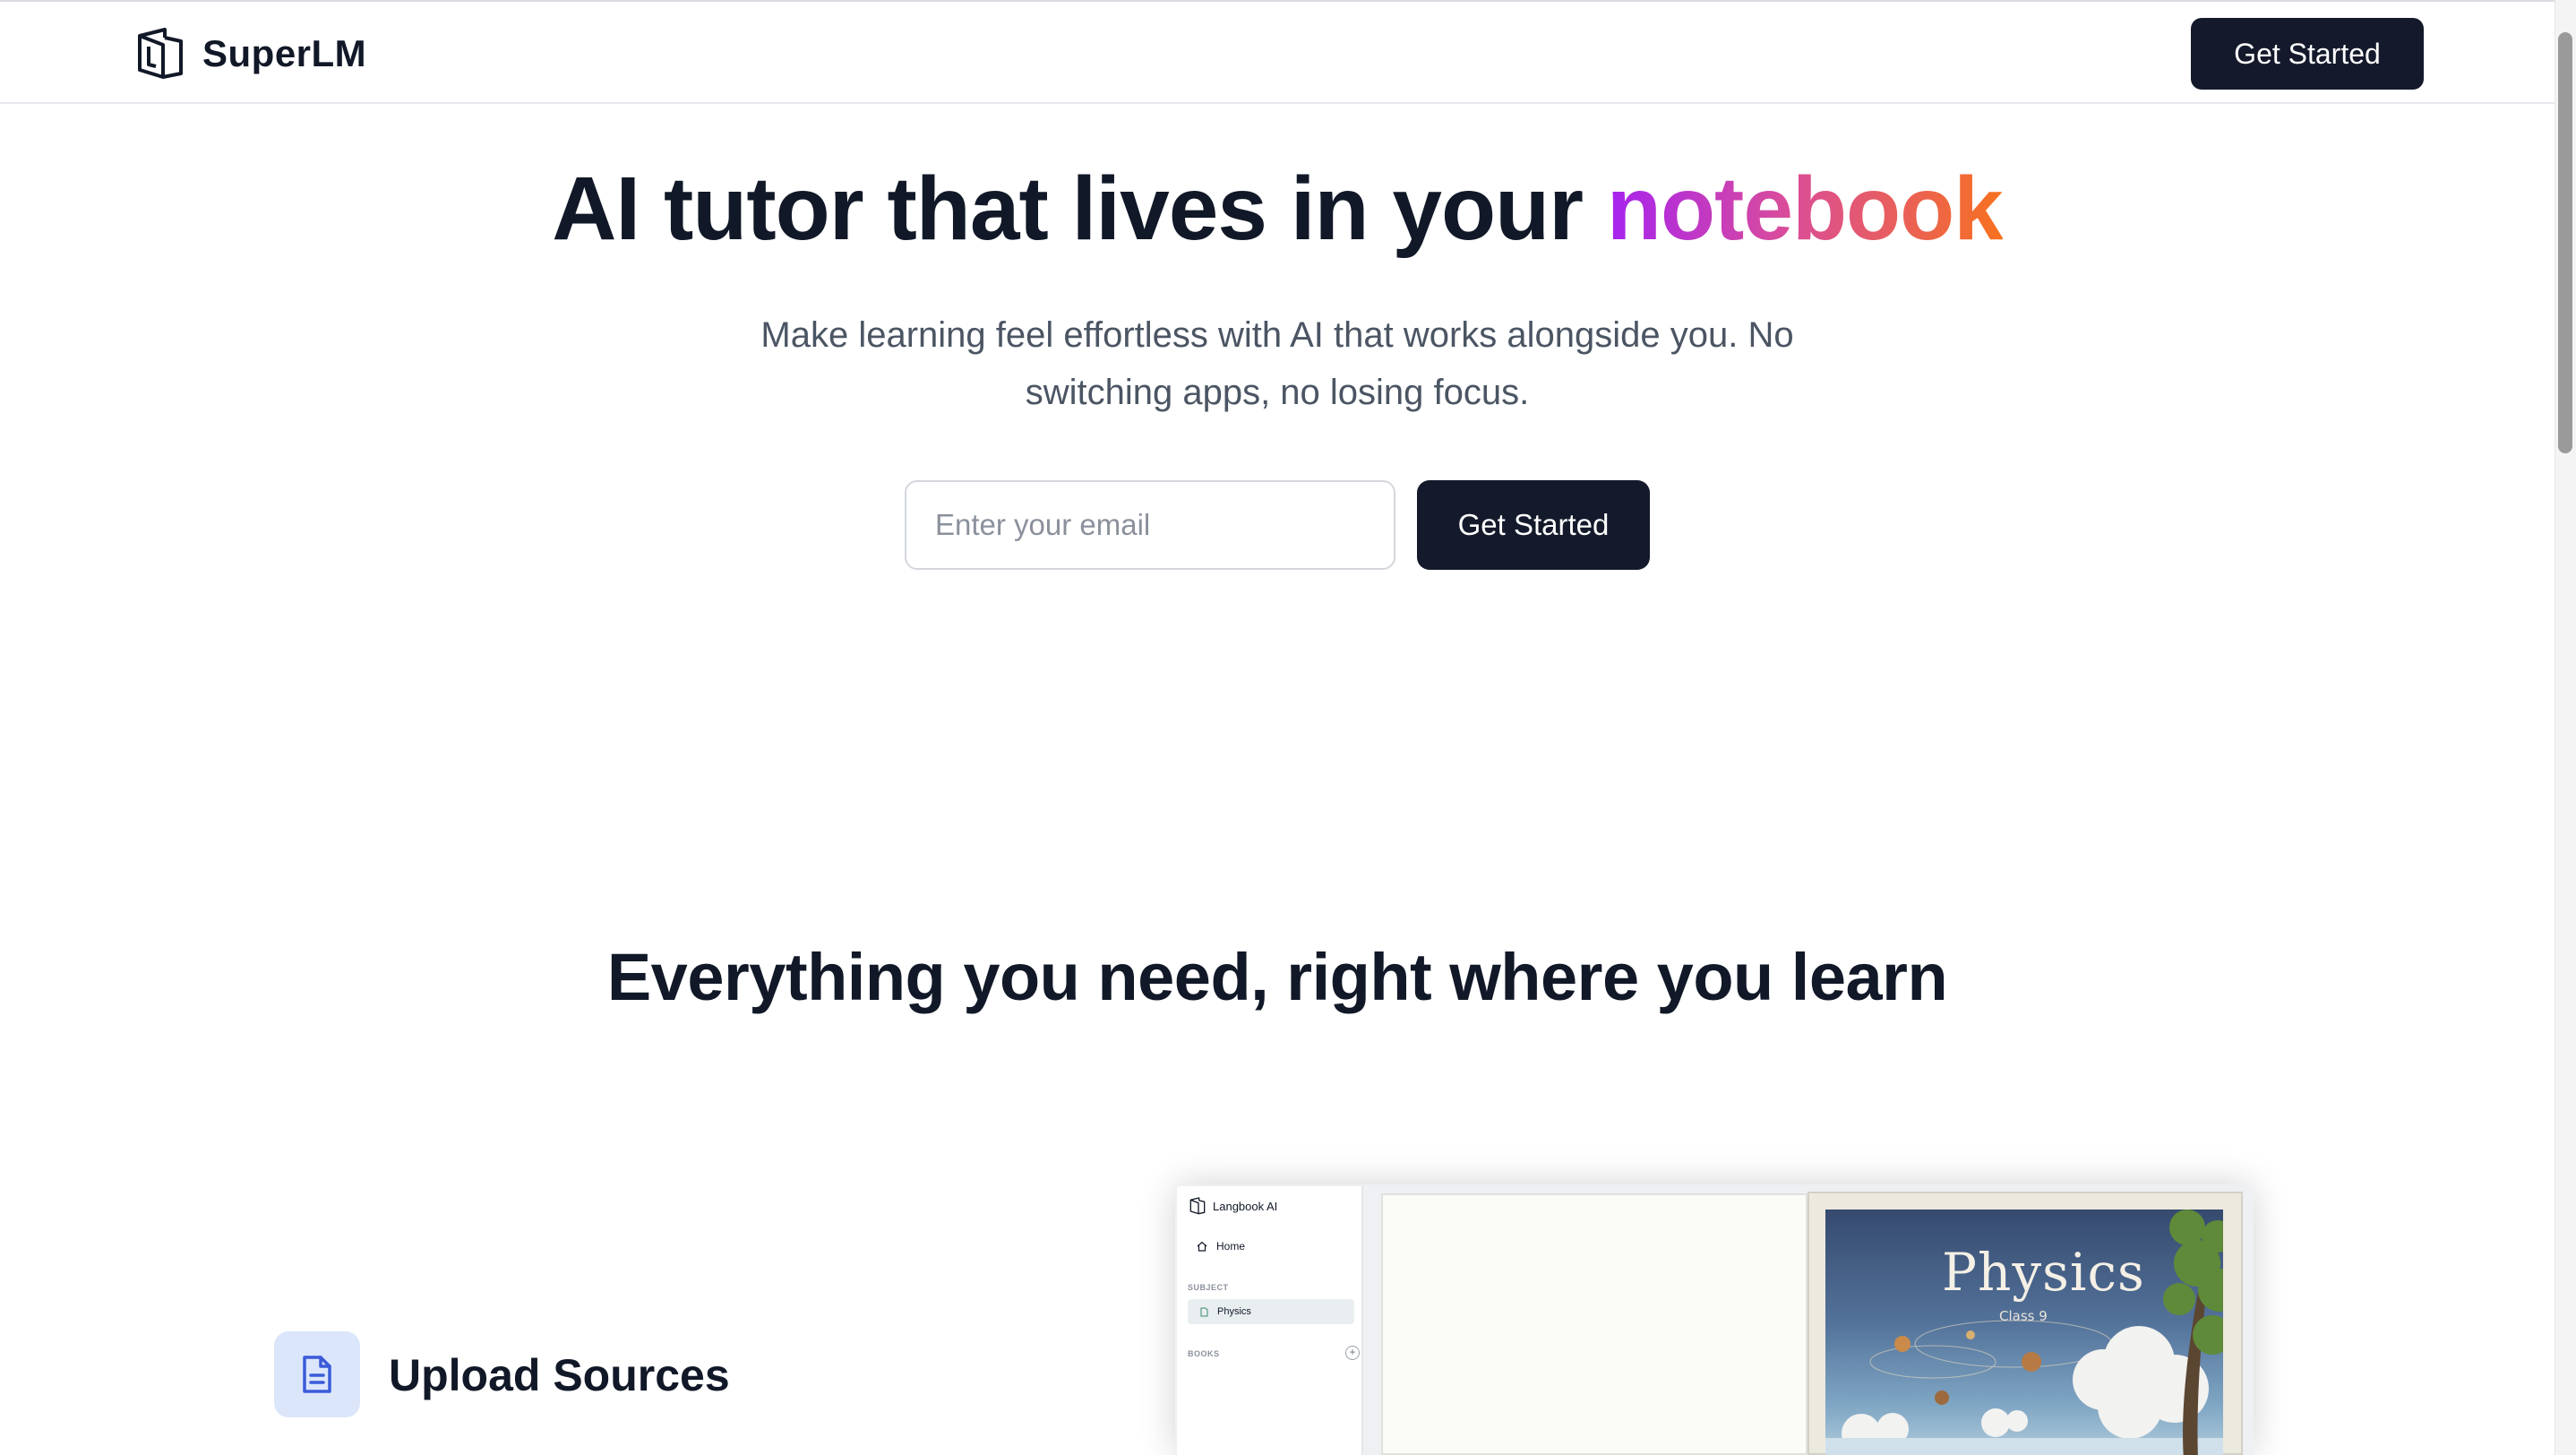 This screenshot has height=1455, width=2576. What do you see at coordinates (1277, 53) in the screenshot?
I see `navbar: SuperLM Get Started` at bounding box center [1277, 53].